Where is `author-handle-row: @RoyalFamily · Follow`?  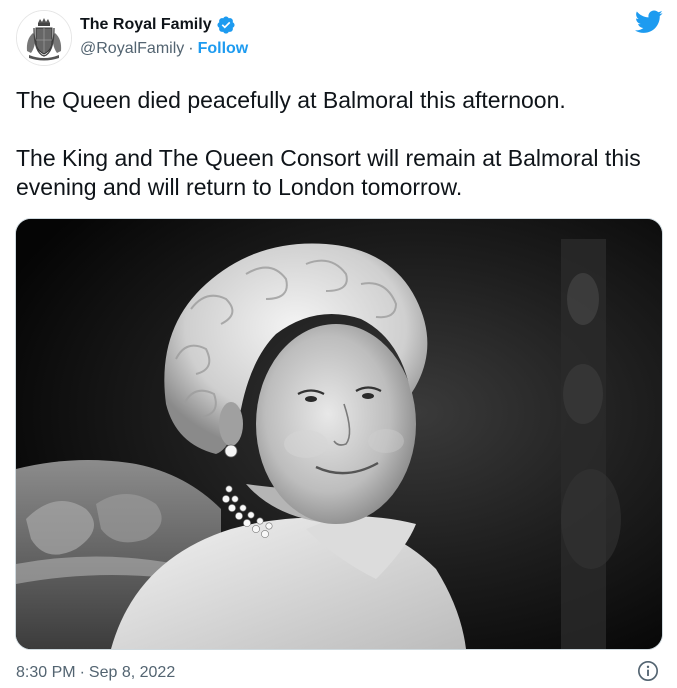
author-handle-row: @RoyalFamily · Follow is located at coordinates (164, 49).